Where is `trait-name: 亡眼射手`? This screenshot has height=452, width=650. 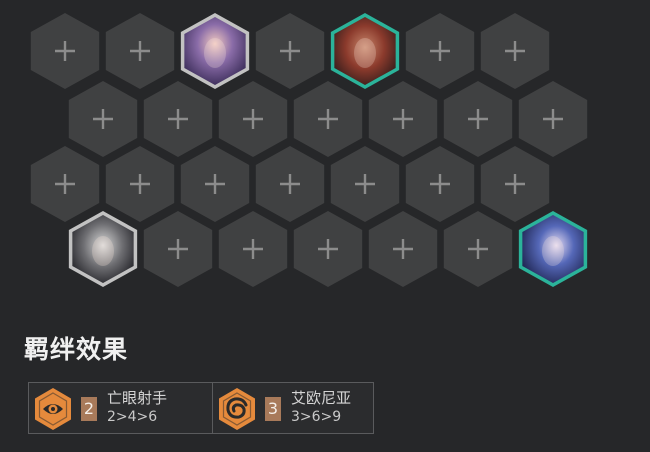
trait-name: 亡眼射手 is located at coordinates (137, 398).